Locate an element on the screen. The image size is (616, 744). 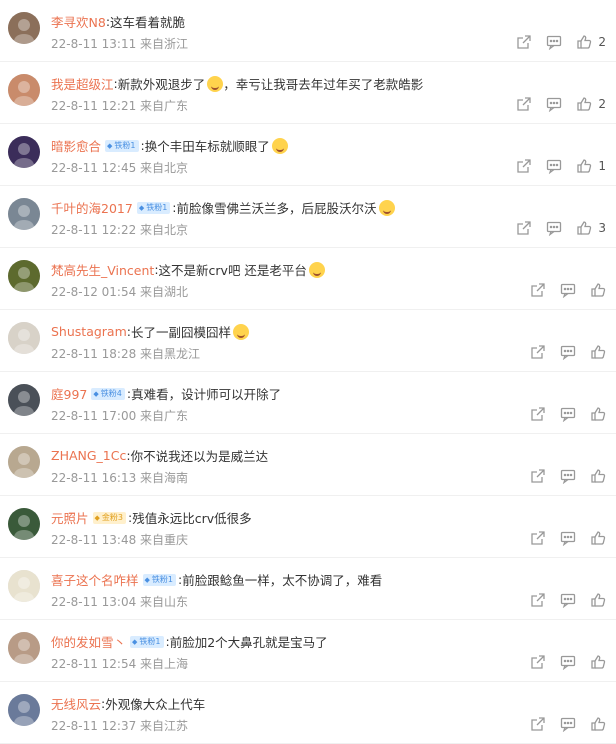
username-link: 梵高先生_Vincent is located at coordinates (102, 269).